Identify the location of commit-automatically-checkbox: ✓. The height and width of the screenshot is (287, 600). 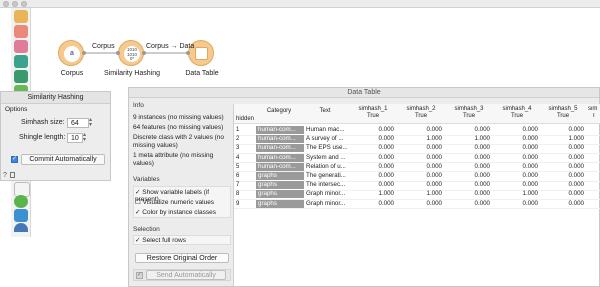
(14, 159).